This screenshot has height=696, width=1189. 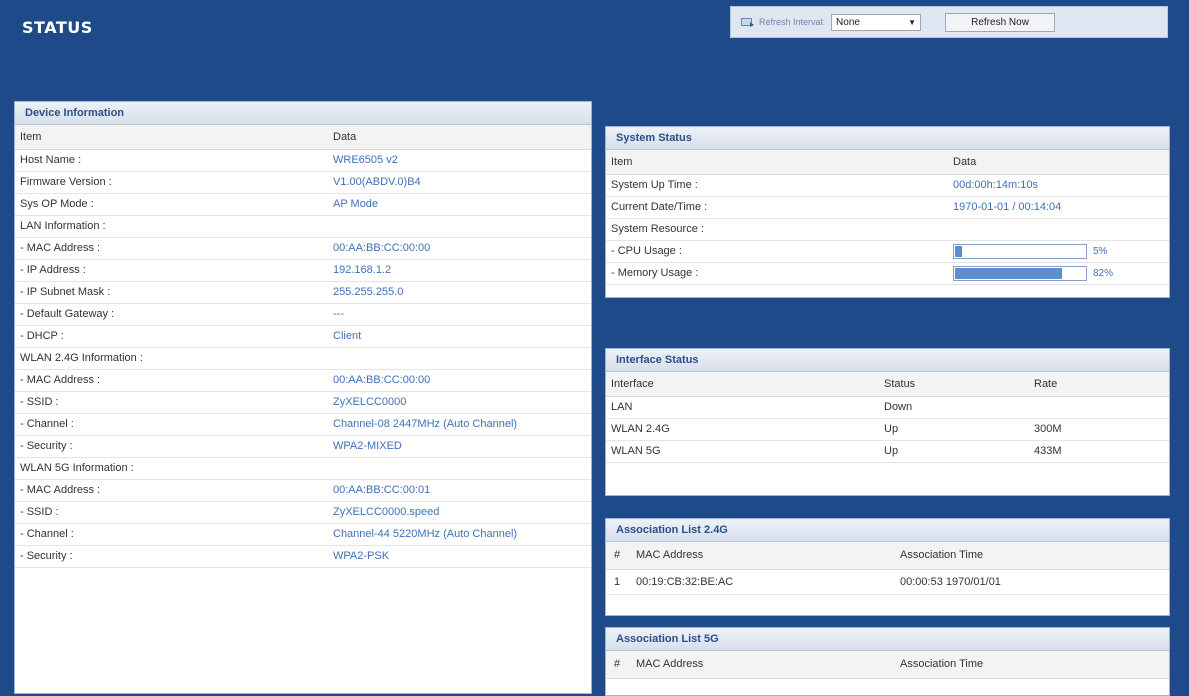 What do you see at coordinates (51, 160) in the screenshot?
I see `item-label: Host Name :` at bounding box center [51, 160].